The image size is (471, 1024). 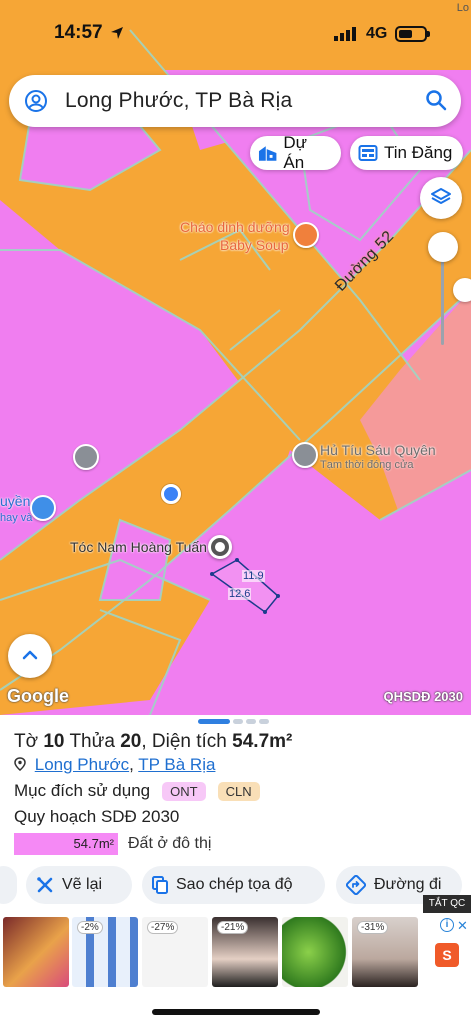 What do you see at coordinates (82, 764) in the screenshot?
I see `ward-link: Long Phước` at bounding box center [82, 764].